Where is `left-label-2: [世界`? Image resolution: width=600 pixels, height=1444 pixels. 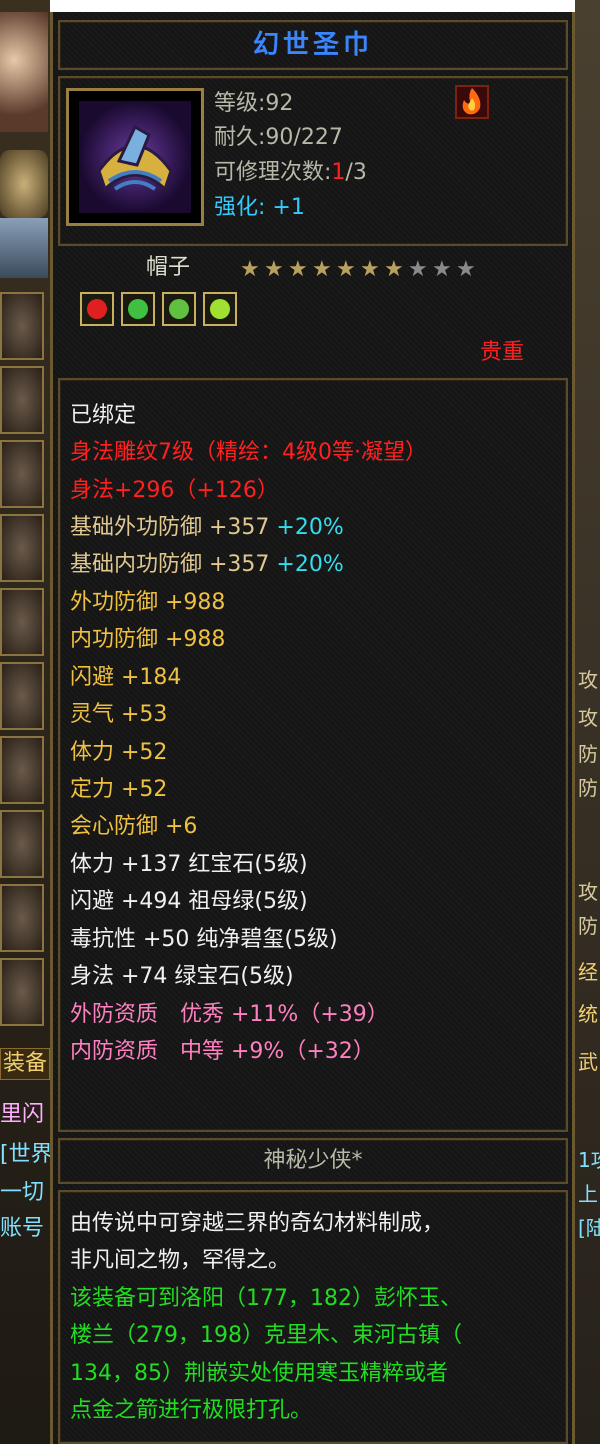
left-label-2: [世界 is located at coordinates (26, 1154).